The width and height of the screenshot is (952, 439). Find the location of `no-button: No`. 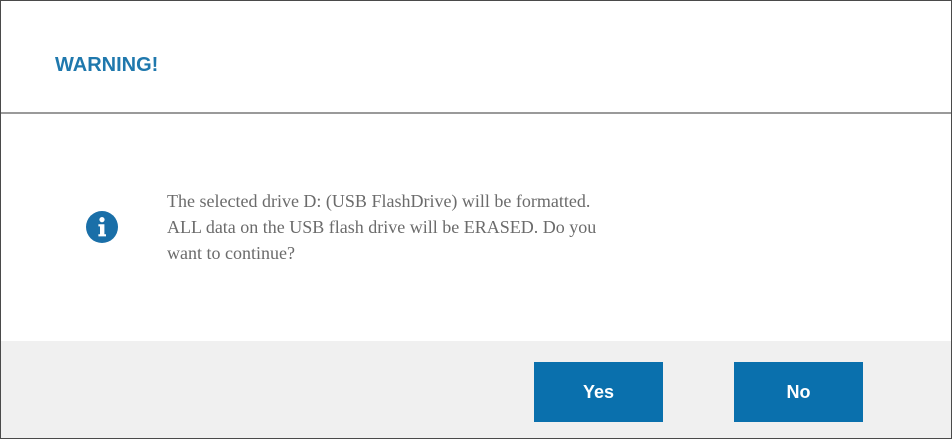

no-button: No is located at coordinates (798, 392).